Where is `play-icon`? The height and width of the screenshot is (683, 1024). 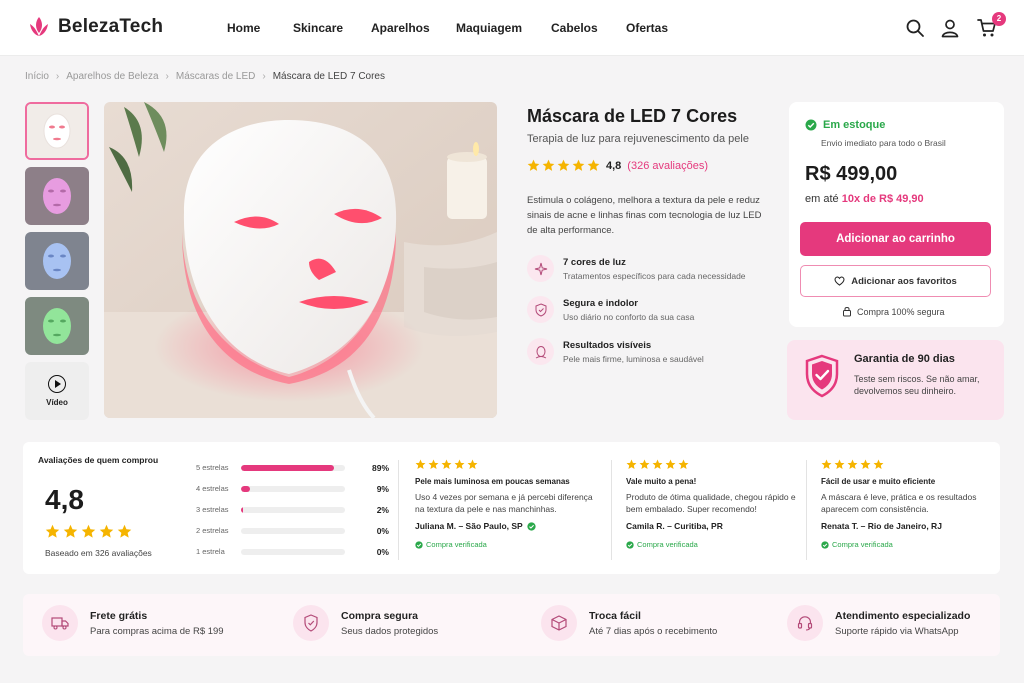
play-icon is located at coordinates (57, 384).